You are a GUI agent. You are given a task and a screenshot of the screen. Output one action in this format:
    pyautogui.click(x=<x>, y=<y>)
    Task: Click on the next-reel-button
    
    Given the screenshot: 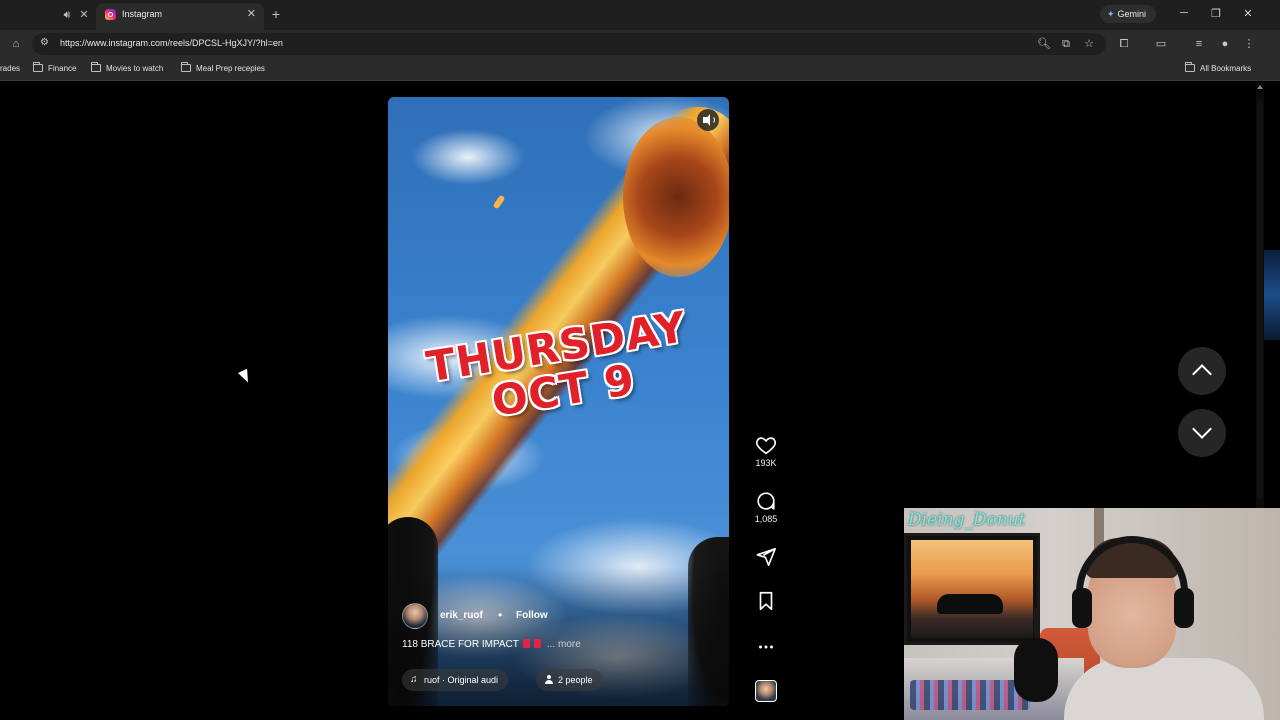 What is the action you would take?
    pyautogui.click(x=1202, y=433)
    